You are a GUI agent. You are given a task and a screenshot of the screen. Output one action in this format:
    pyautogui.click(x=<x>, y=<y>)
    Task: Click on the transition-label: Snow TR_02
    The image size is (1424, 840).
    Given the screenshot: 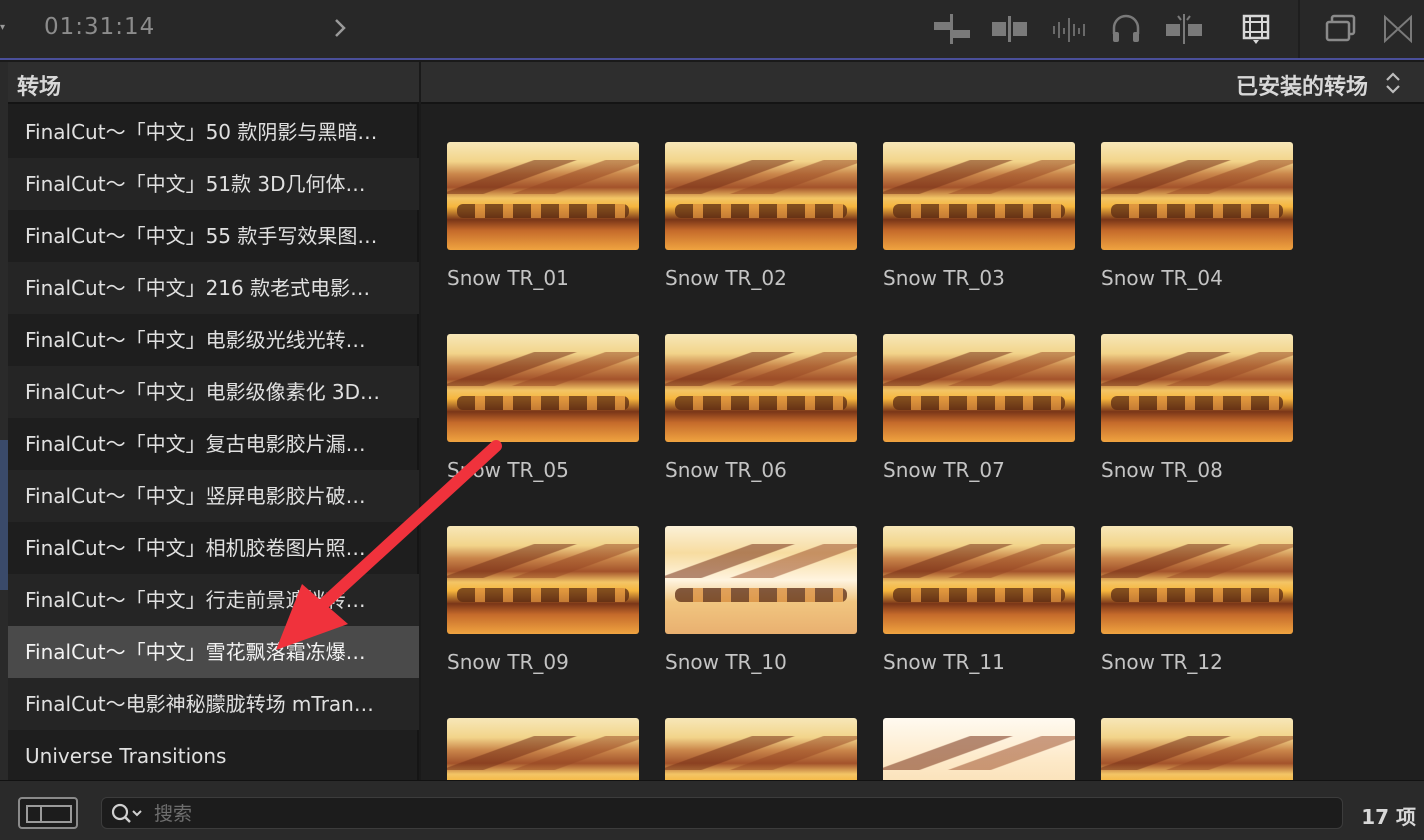 What is the action you would take?
    pyautogui.click(x=726, y=278)
    